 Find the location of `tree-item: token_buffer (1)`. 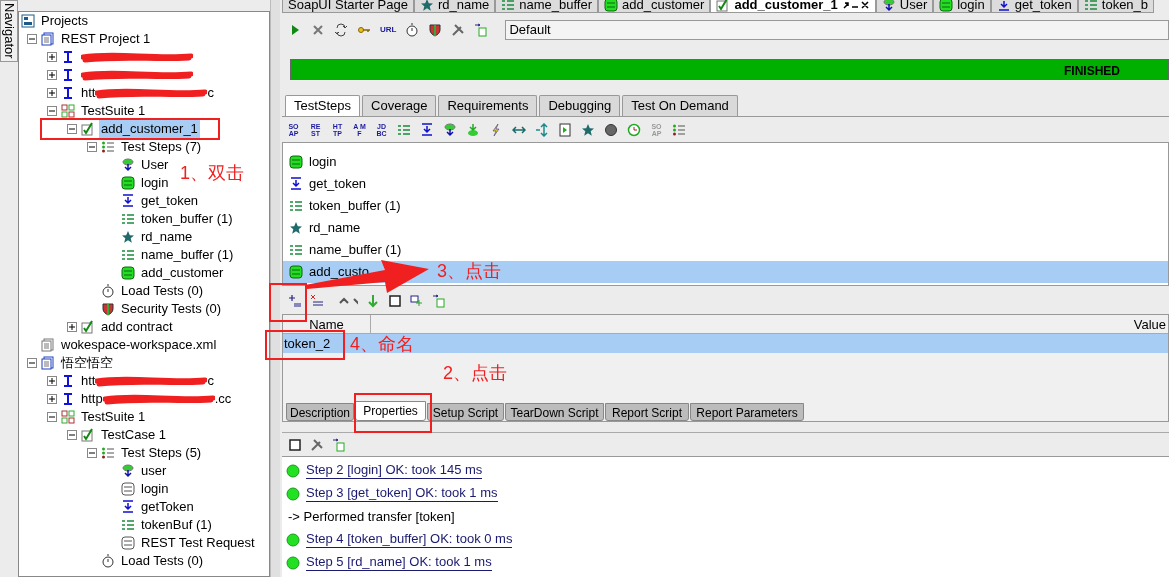

tree-item: token_buffer (1) is located at coordinates (187, 219).